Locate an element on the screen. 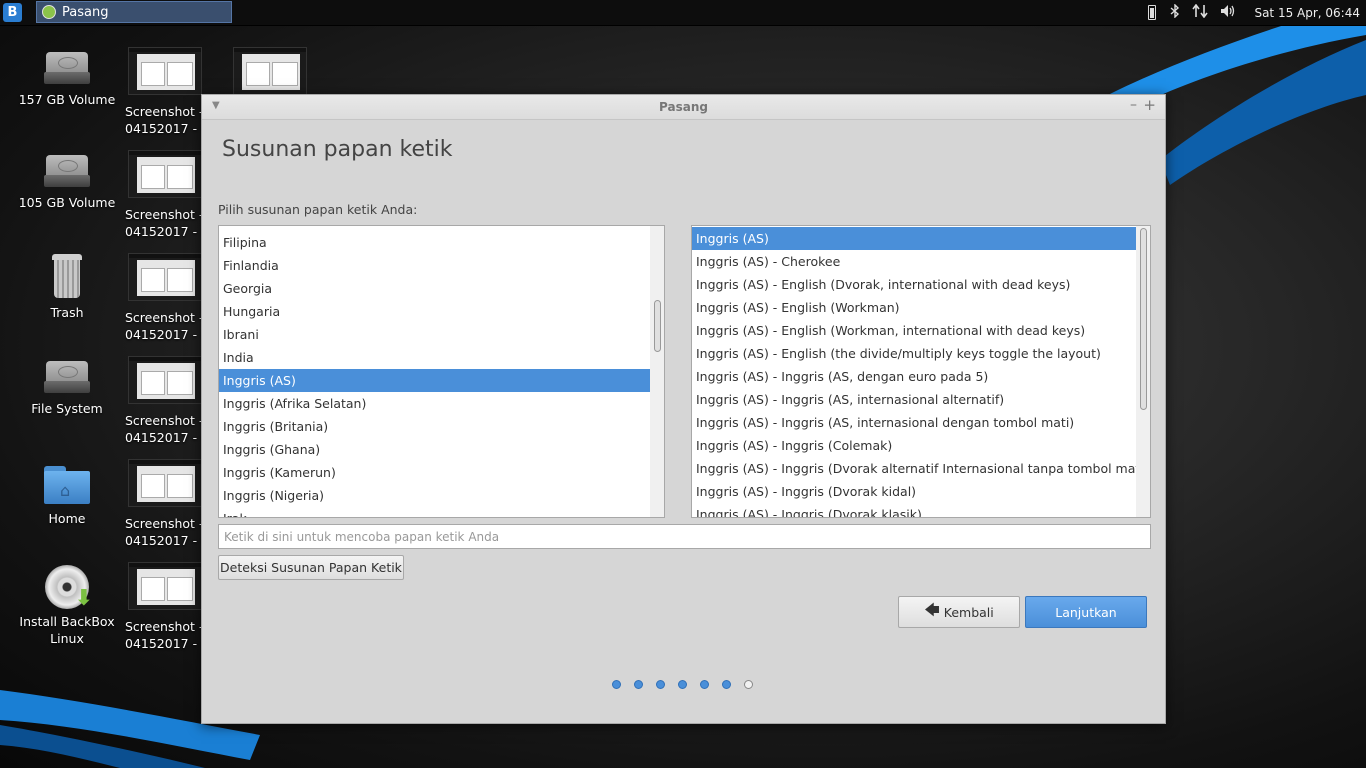 This screenshot has width=1366, height=768. window-title: Pasang is located at coordinates (683, 107).